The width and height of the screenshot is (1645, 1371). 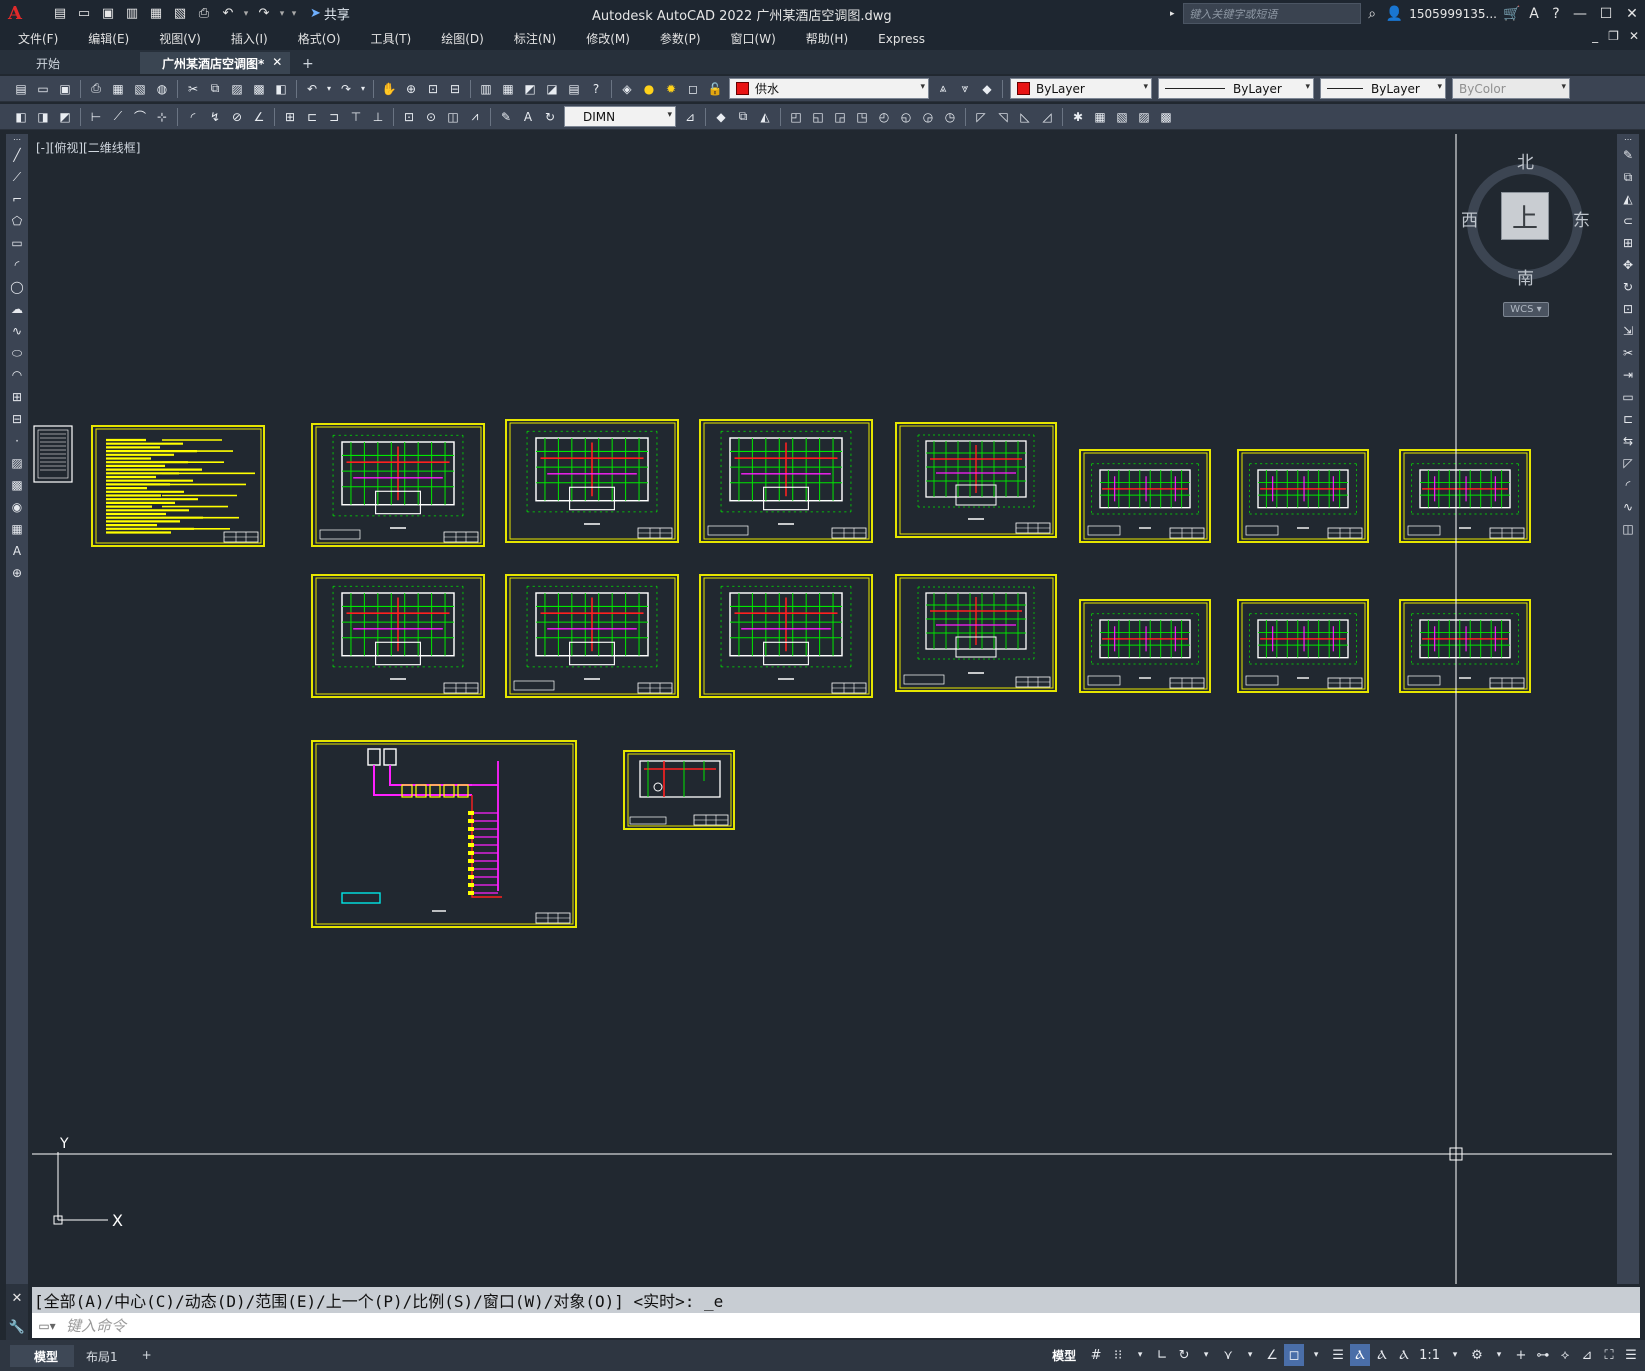 I want to click on isodraft-dropdown-icon: ▾, so click(x=1250, y=1355).